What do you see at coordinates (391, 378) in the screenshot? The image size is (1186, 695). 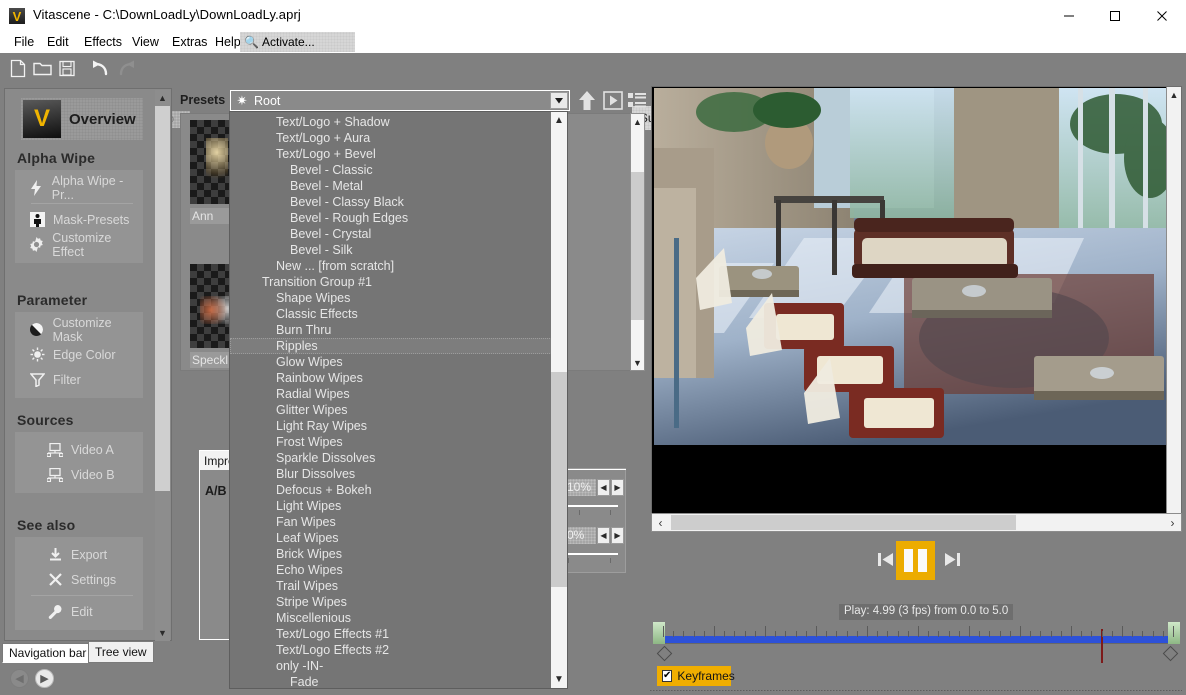 I see `dropdown-item: Rainbow Wipes` at bounding box center [391, 378].